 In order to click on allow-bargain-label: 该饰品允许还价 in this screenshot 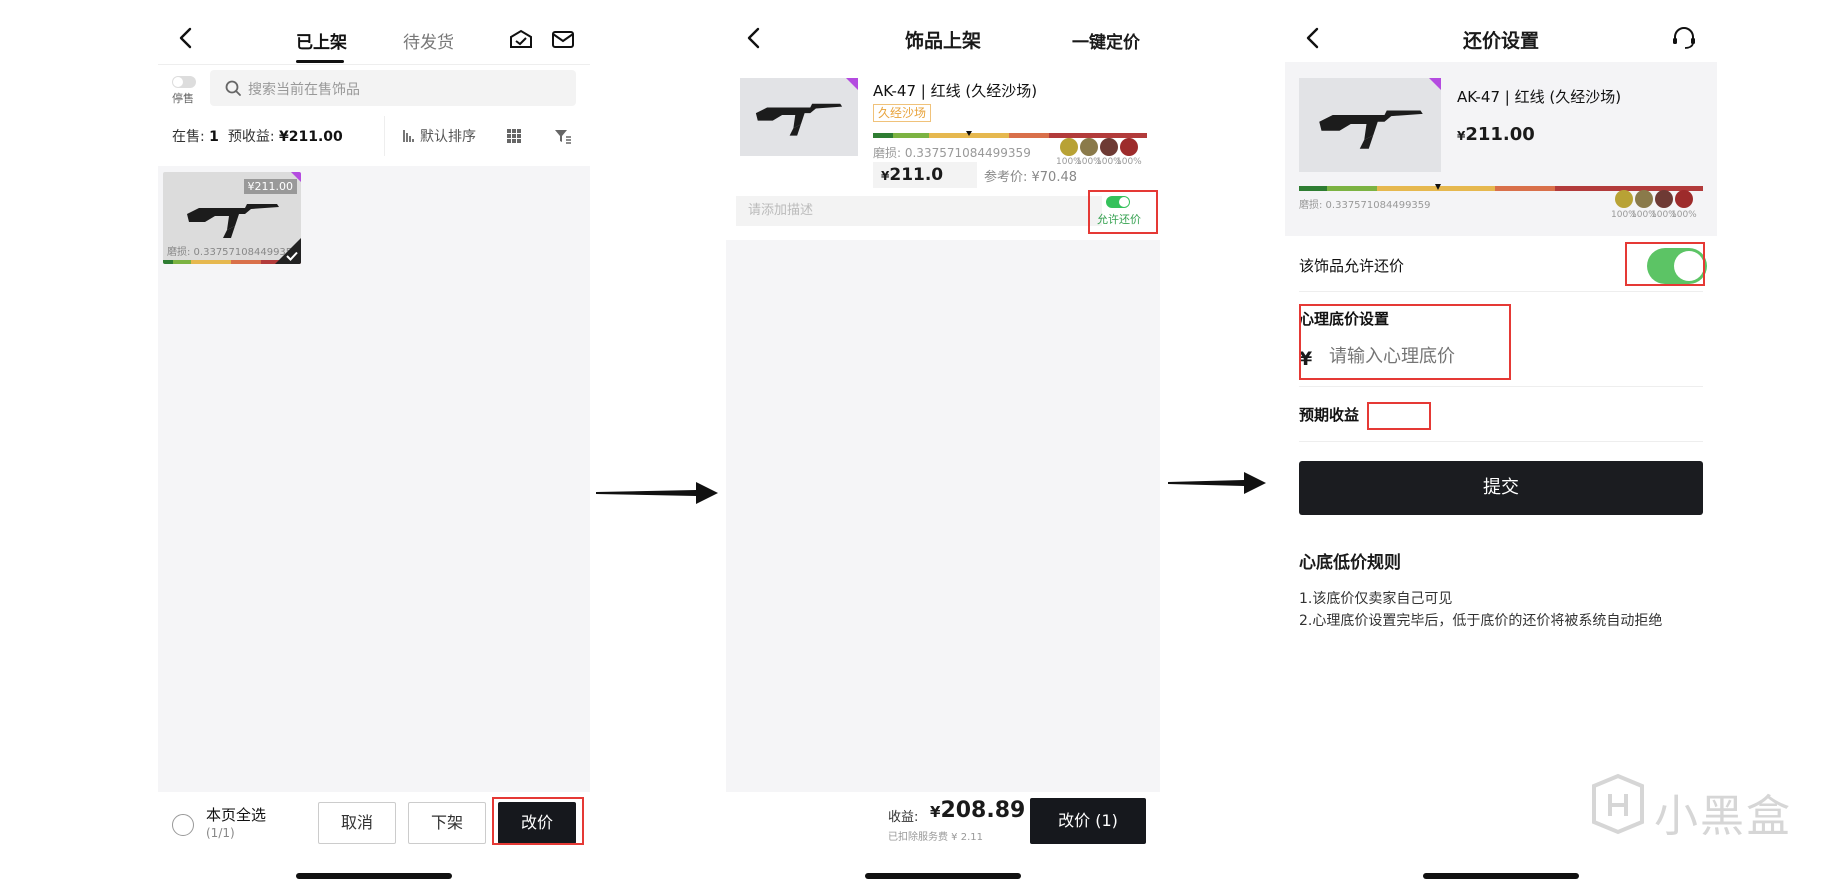, I will do `click(1352, 266)`.